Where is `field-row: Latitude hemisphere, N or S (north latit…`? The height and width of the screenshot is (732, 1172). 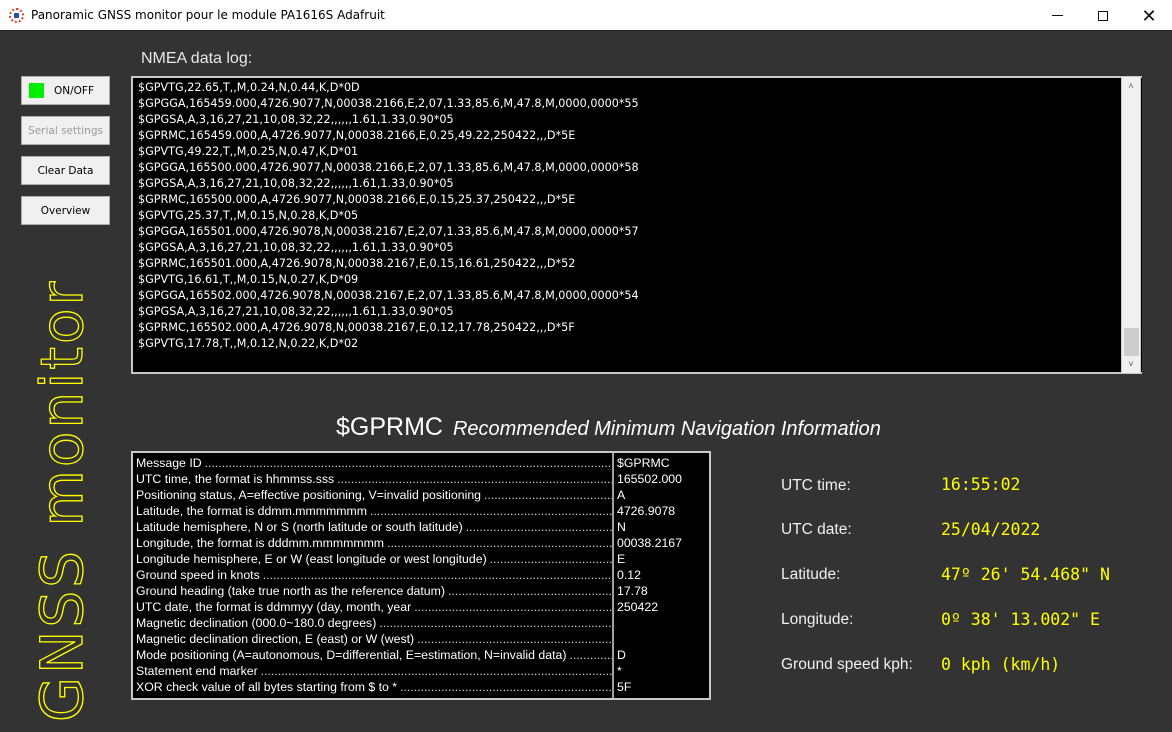
field-row: Latitude hemisphere, N or S (north latit… is located at coordinates (374, 527).